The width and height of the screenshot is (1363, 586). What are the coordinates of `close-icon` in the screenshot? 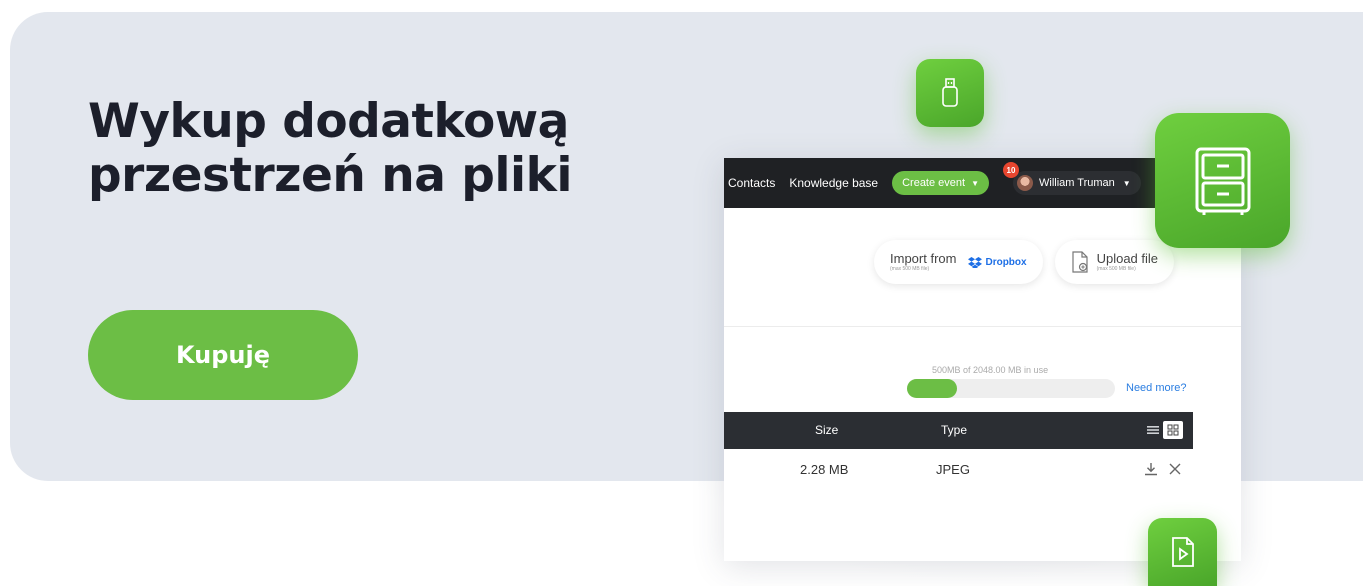 It's located at (1175, 469).